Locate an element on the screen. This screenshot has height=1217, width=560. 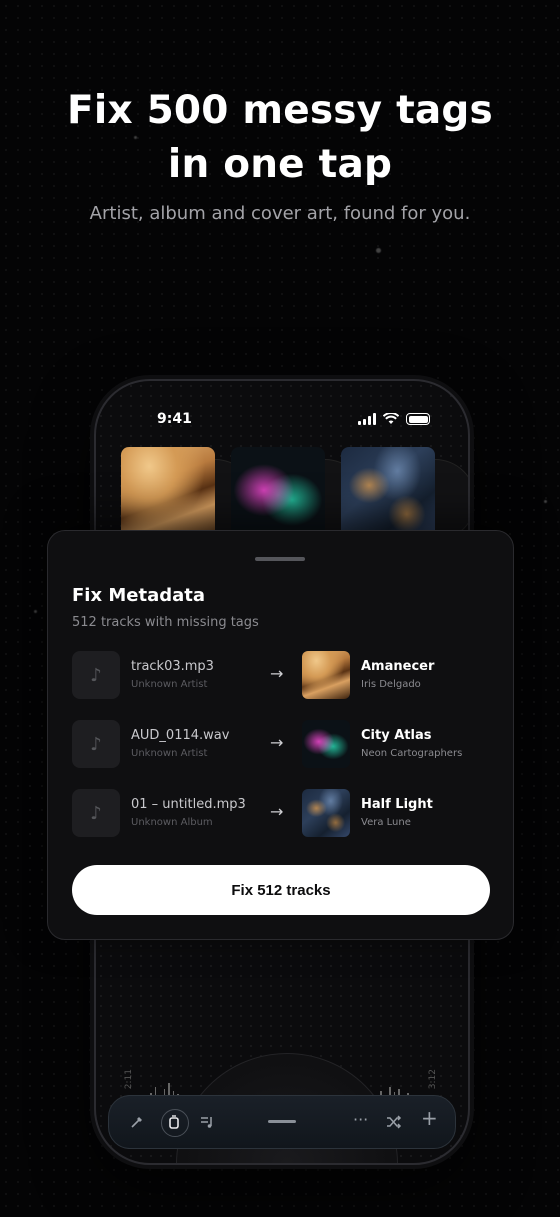
track-artist: Neon Cartographers is located at coordinates (412, 753).